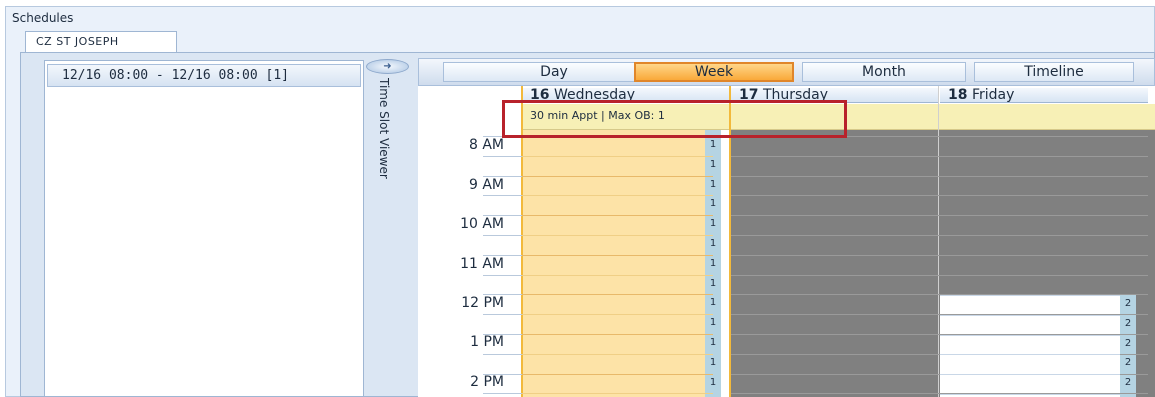  What do you see at coordinates (1044, 95) in the screenshot?
I see `day-header-friday: 18 Friday` at bounding box center [1044, 95].